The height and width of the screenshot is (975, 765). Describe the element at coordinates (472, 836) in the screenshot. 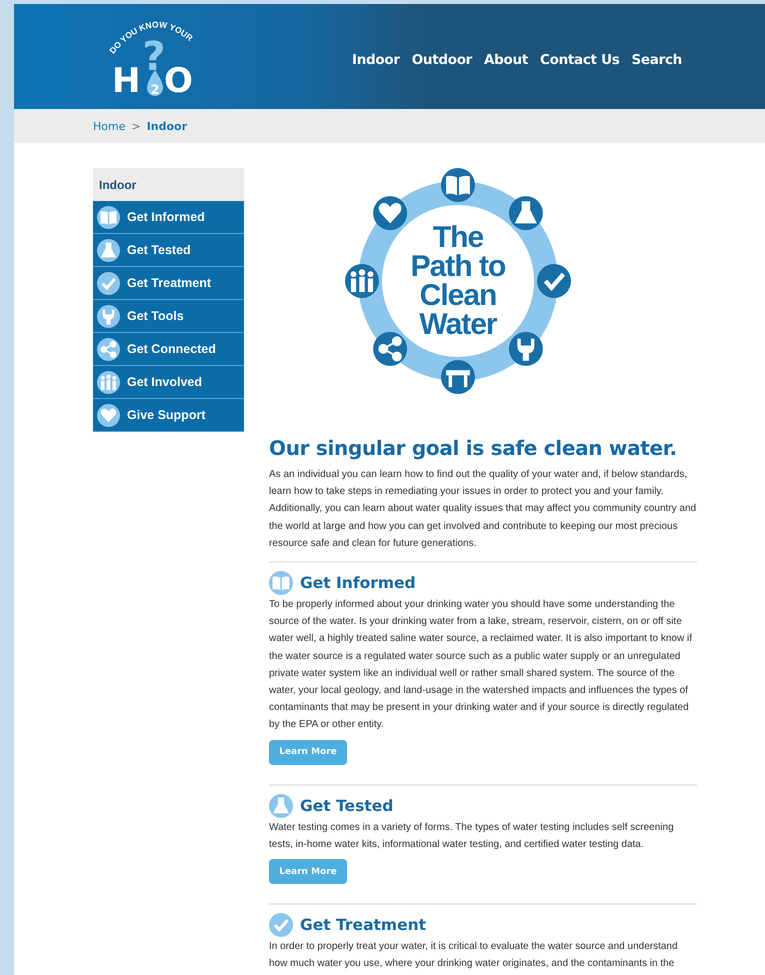

I see `section-paragraph: Water testing comes in a variety of forms. The types of water testing includes self screening tests, in-home water kits, informational water testing, and certified water testing data.` at that location.